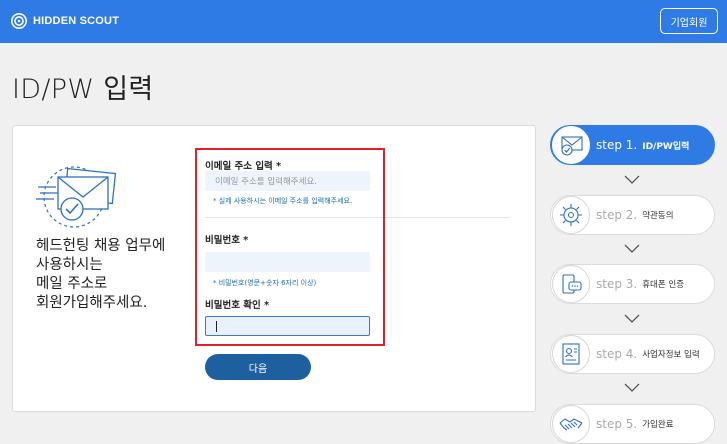  I want to click on promo-line: 사용하시는, so click(69, 265).